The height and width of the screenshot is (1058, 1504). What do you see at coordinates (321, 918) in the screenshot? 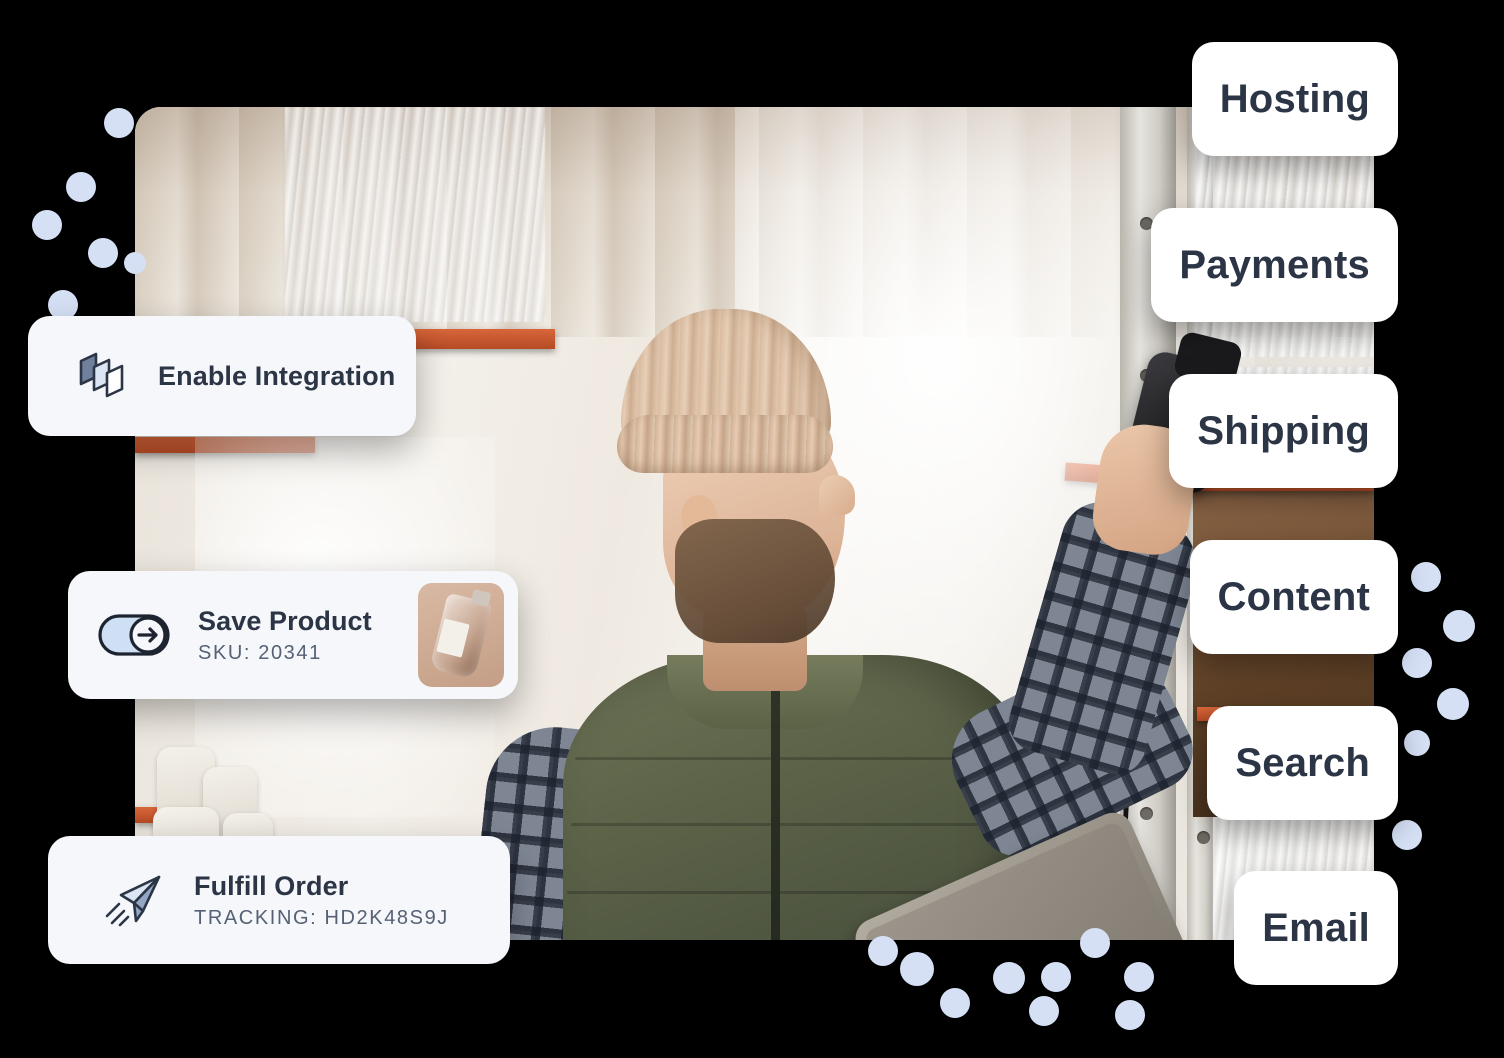
I see `card-subtitle: TRACKING: HD2K48S9J` at bounding box center [321, 918].